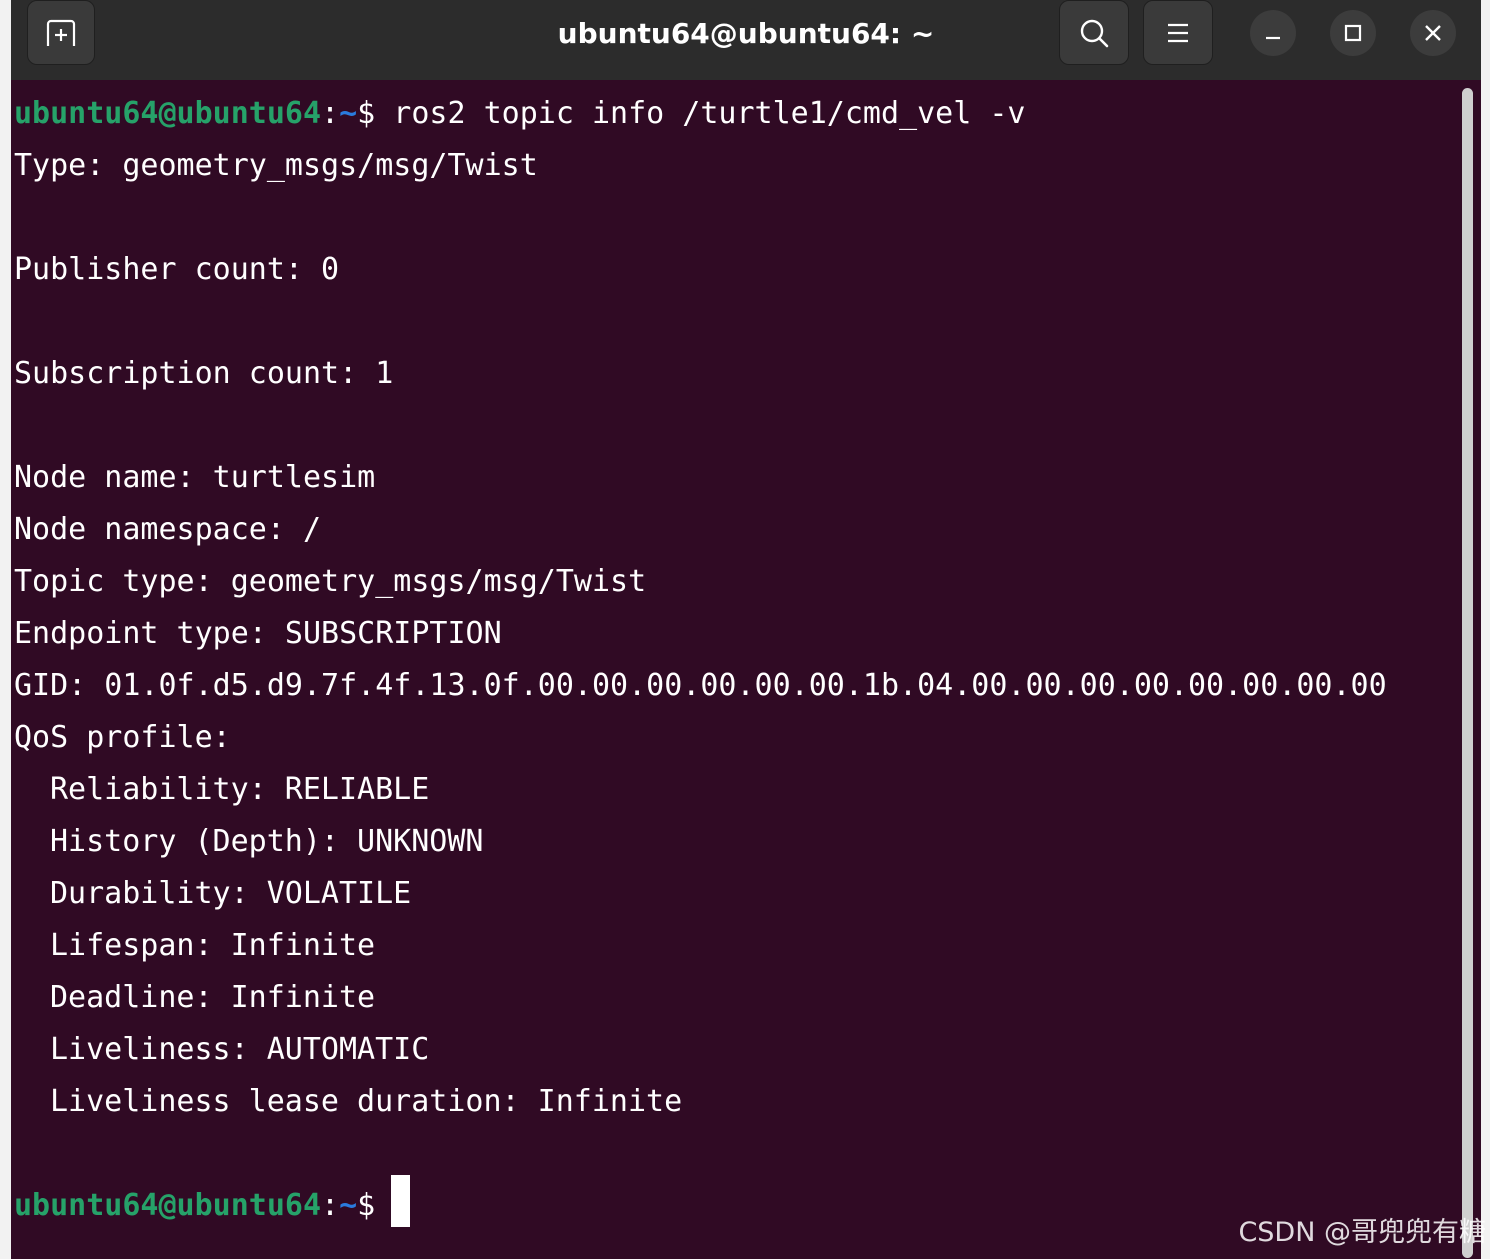 Image resolution: width=1490 pixels, height=1259 pixels. Describe the element at coordinates (213, 945) in the screenshot. I see `output-line: Lifespan: Infinite` at that location.